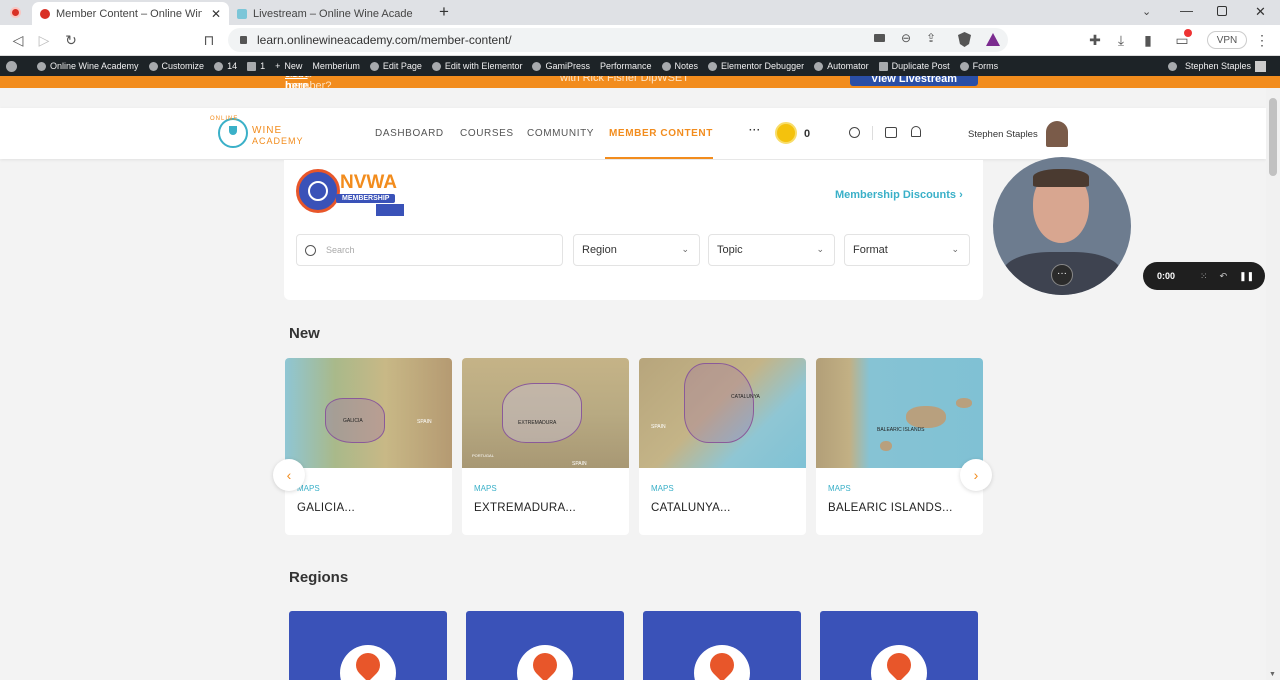 The image size is (1280, 680). What do you see at coordinates (1204, 276) in the screenshot?
I see `drag-handle-icon: ⁙` at bounding box center [1204, 276].